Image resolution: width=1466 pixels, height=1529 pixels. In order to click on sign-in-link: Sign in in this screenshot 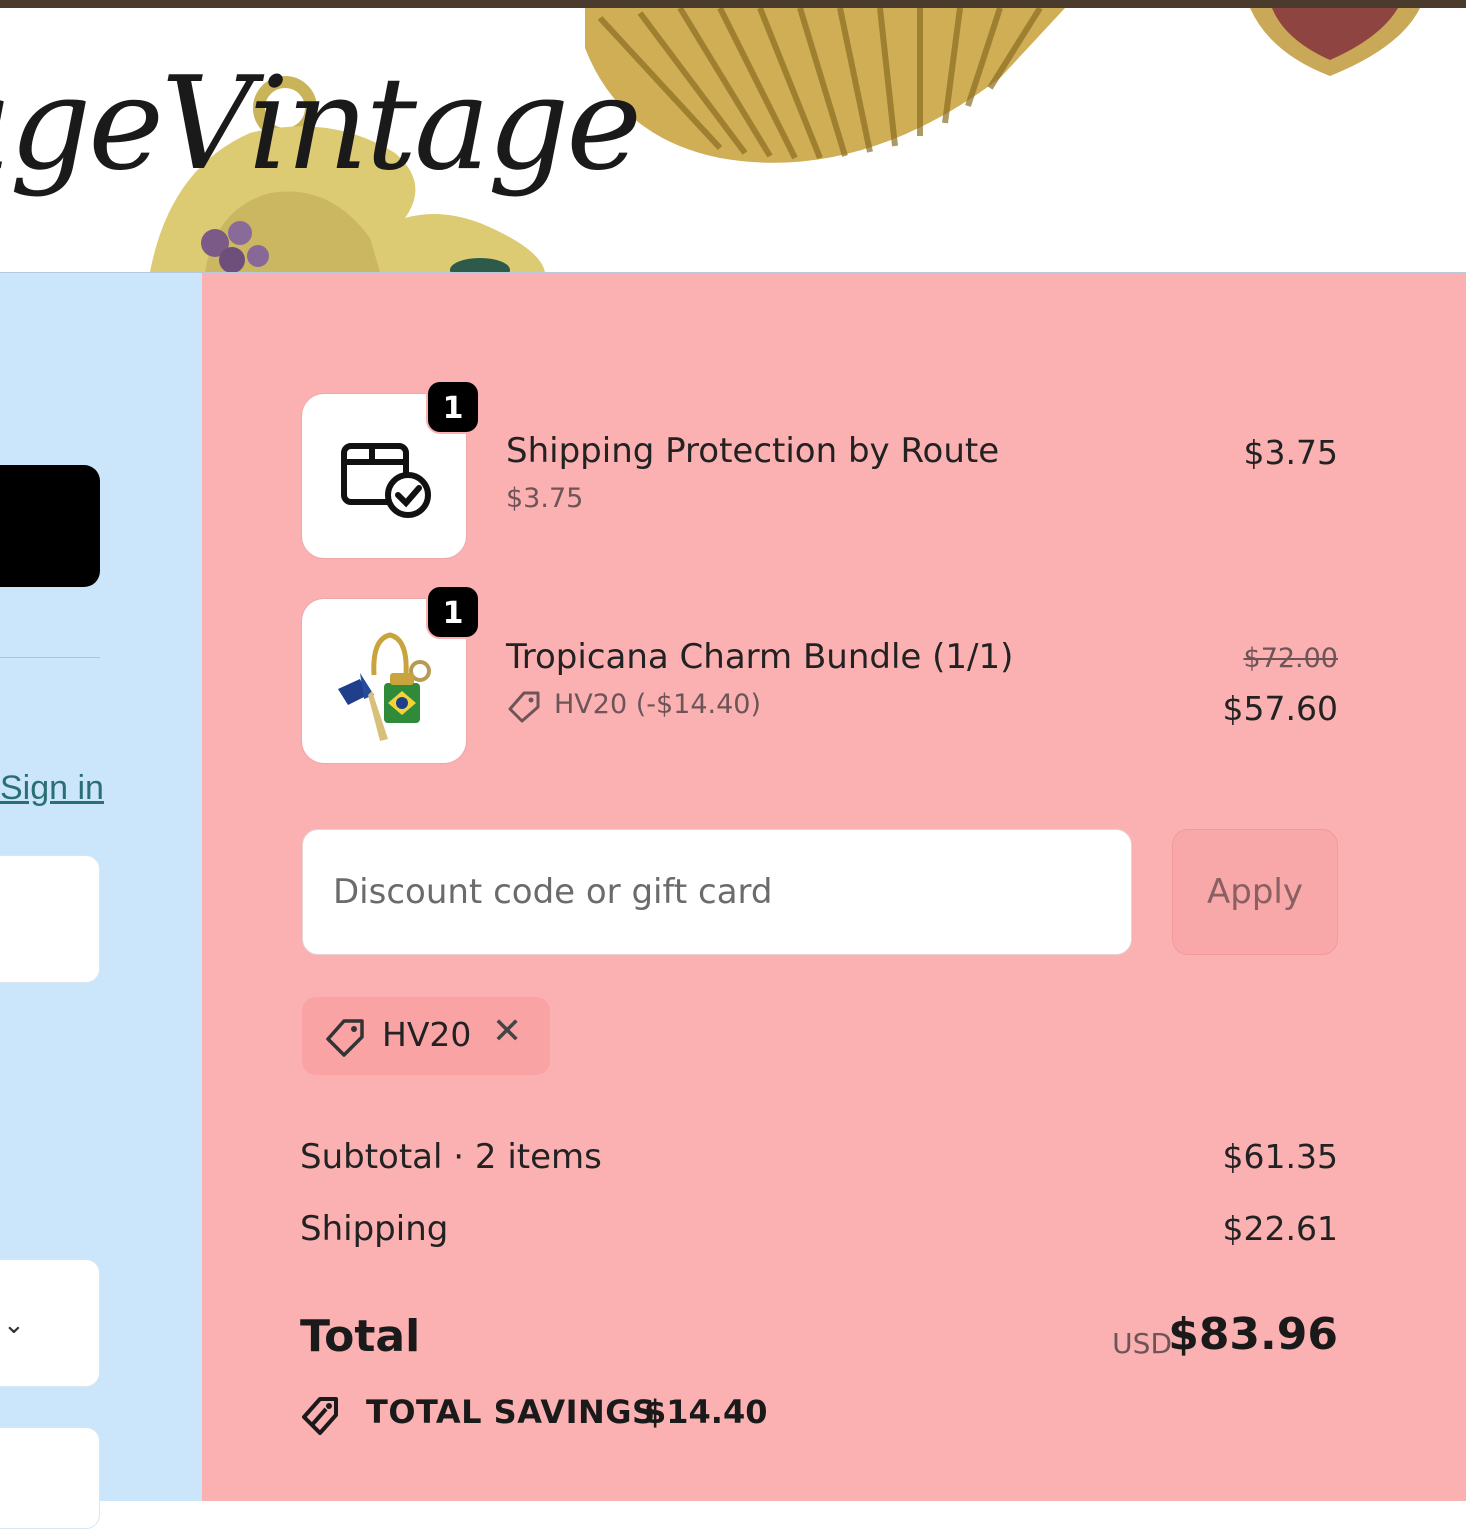, I will do `click(52, 788)`.